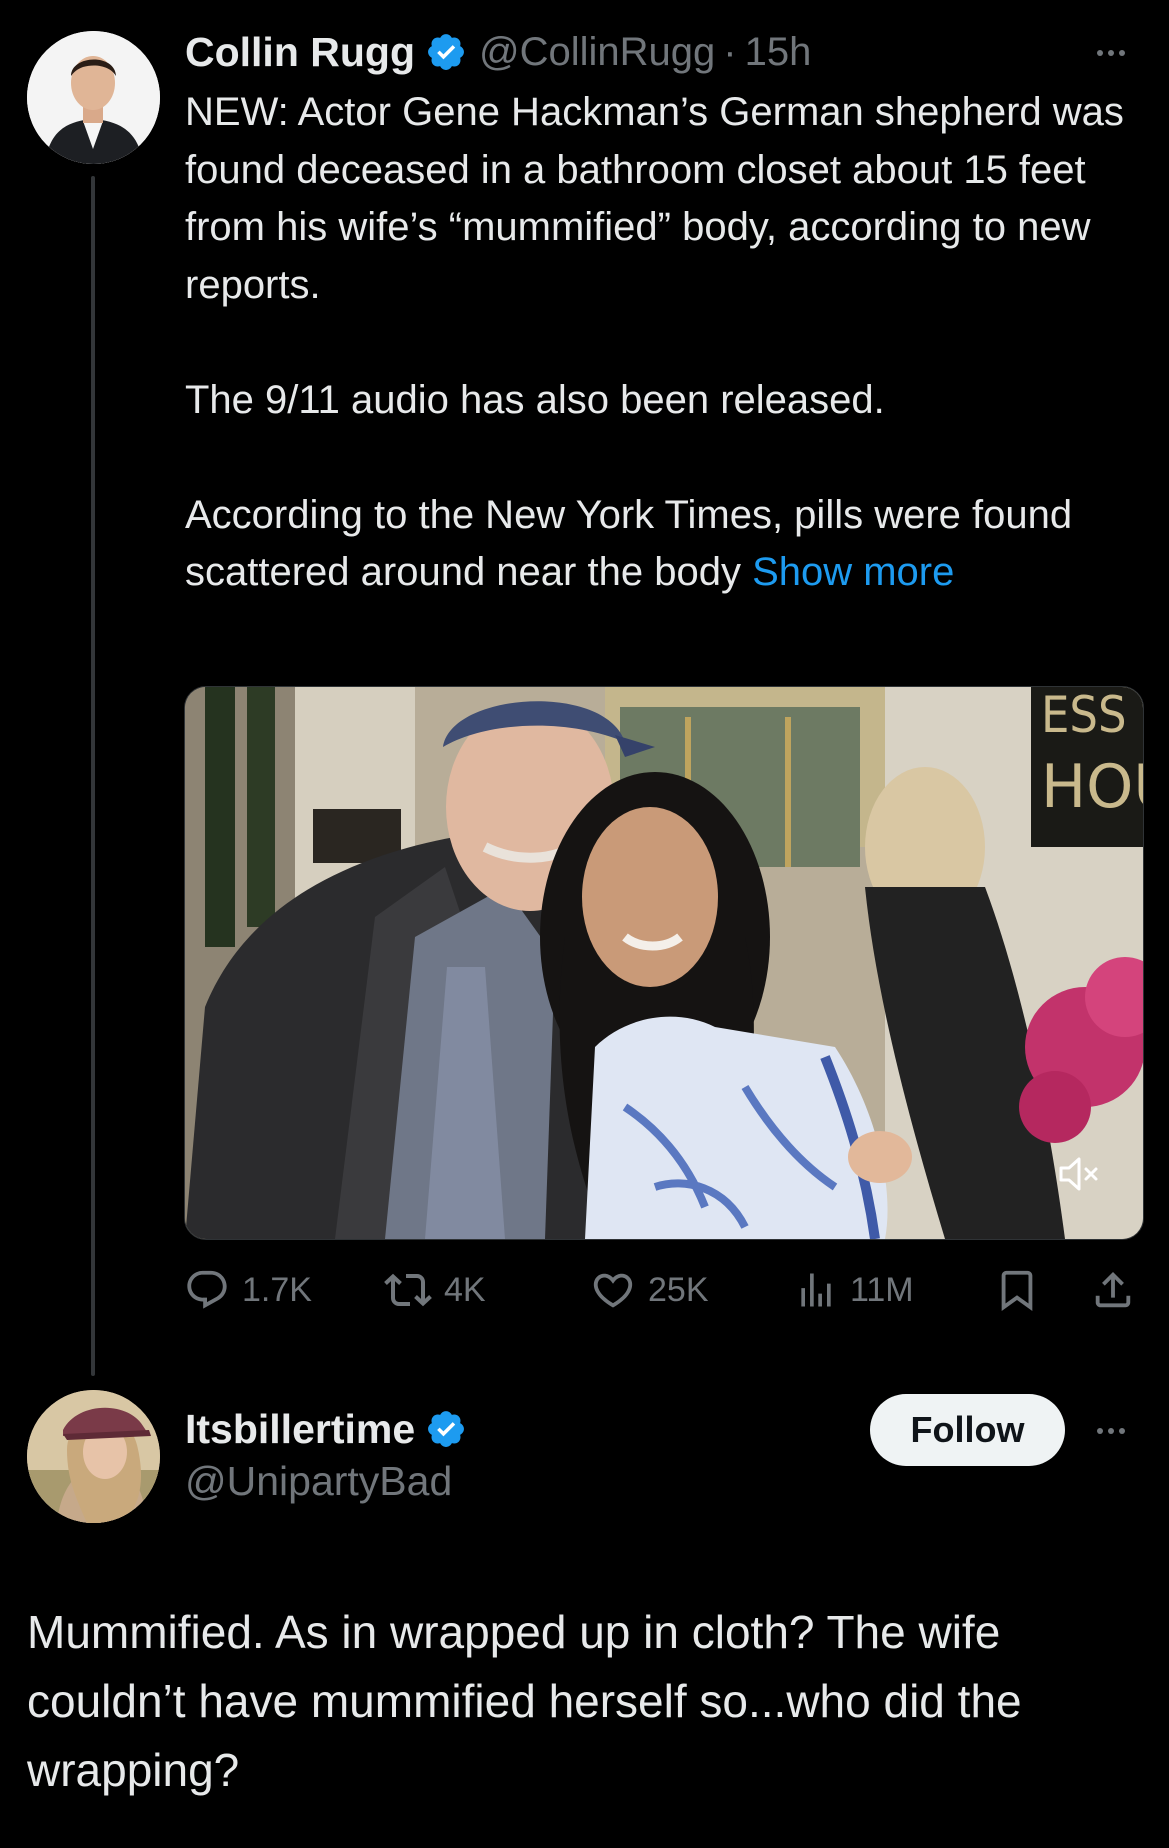 The width and height of the screenshot is (1169, 1848). I want to click on mute-speaker-icon, so click(1080, 1174).